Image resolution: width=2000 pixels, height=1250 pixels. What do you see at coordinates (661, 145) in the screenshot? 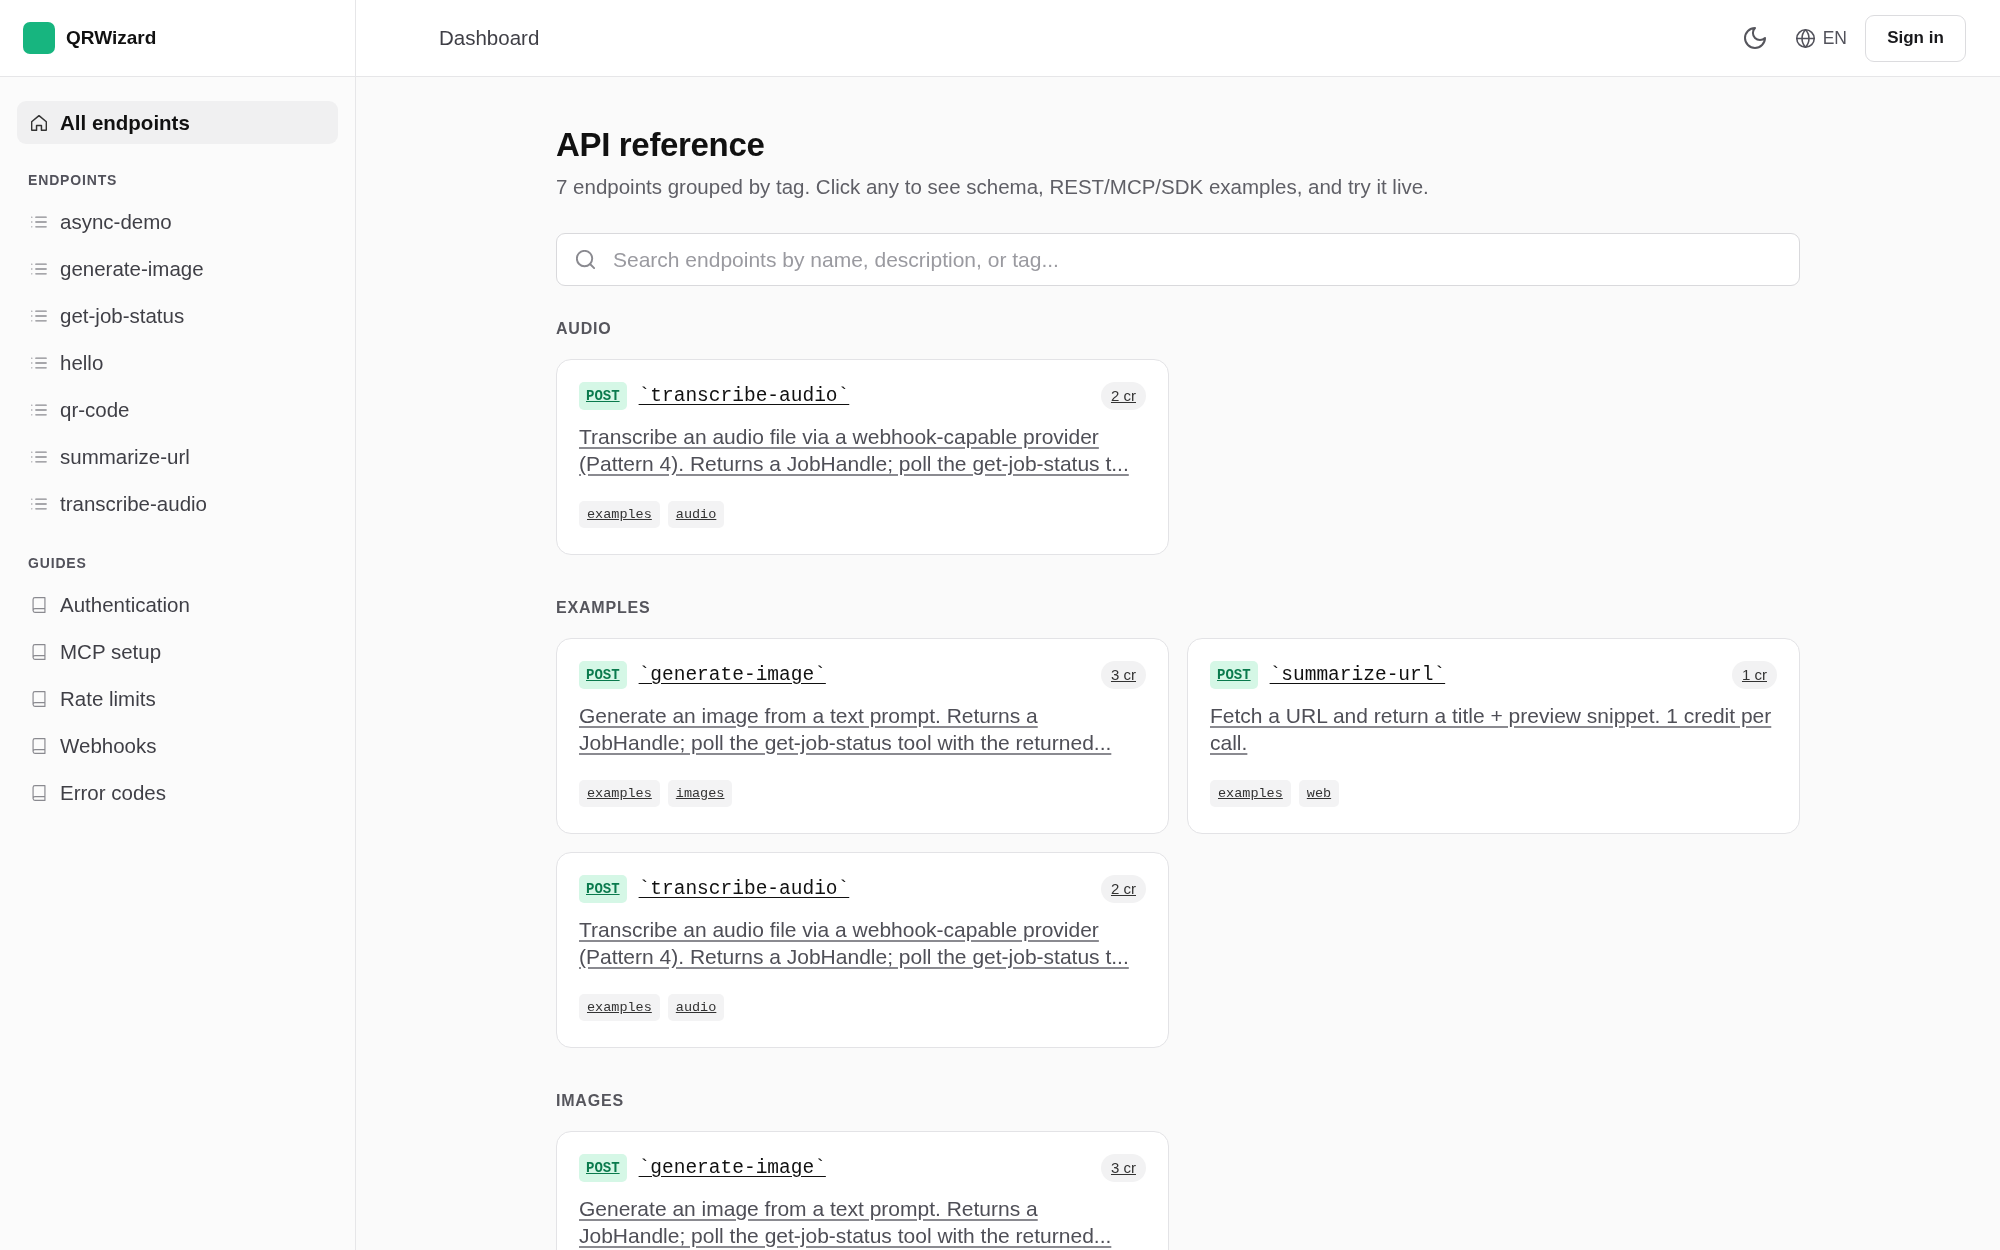
I see `page-title: API reference` at bounding box center [661, 145].